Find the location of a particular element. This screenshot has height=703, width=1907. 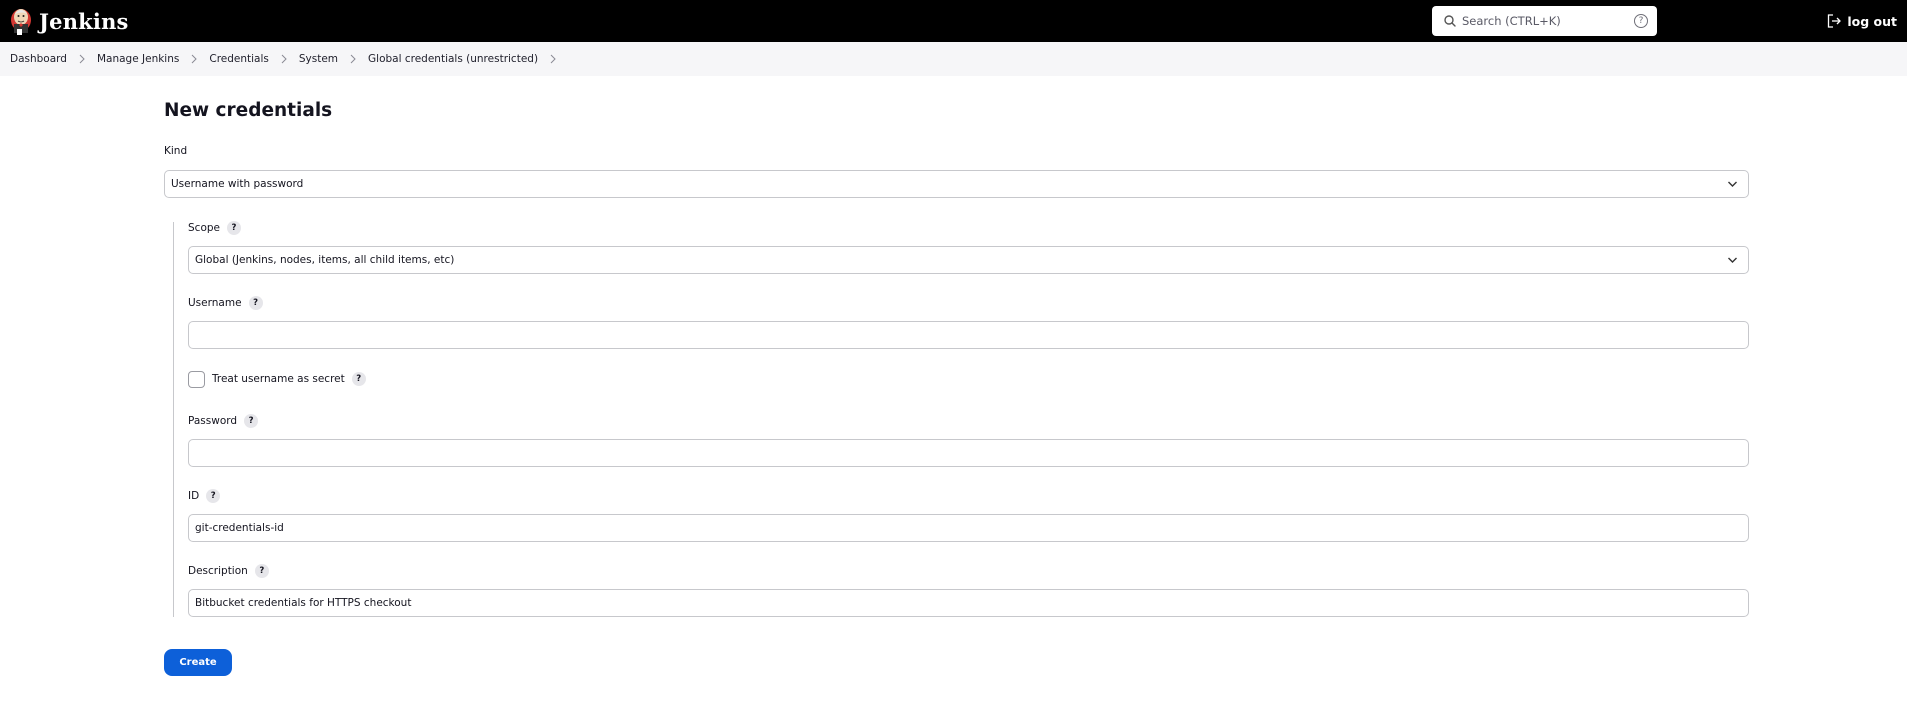

password-label-text: Password is located at coordinates (213, 421).